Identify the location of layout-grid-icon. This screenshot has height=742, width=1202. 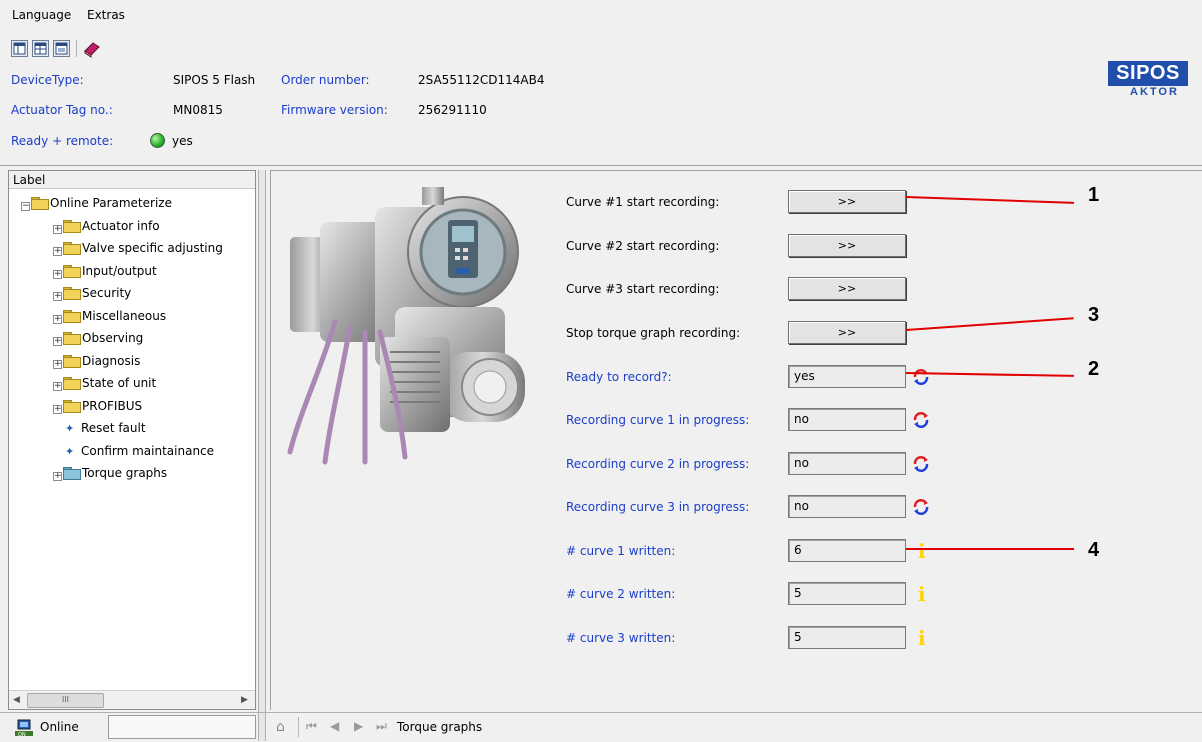
(40, 48).